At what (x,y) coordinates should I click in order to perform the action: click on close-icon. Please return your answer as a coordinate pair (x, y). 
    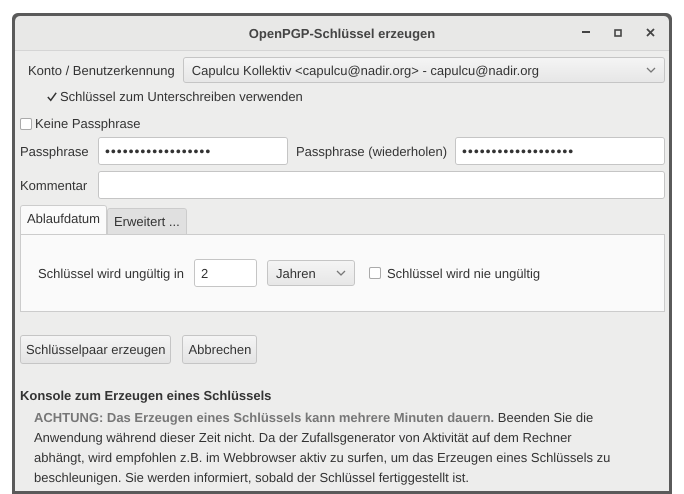
    Looking at the image, I should click on (650, 32).